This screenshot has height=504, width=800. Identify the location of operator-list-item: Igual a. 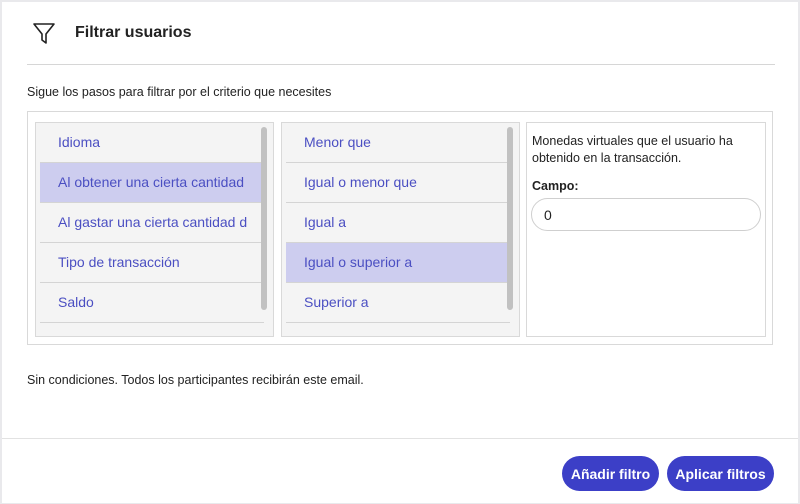
(398, 223).